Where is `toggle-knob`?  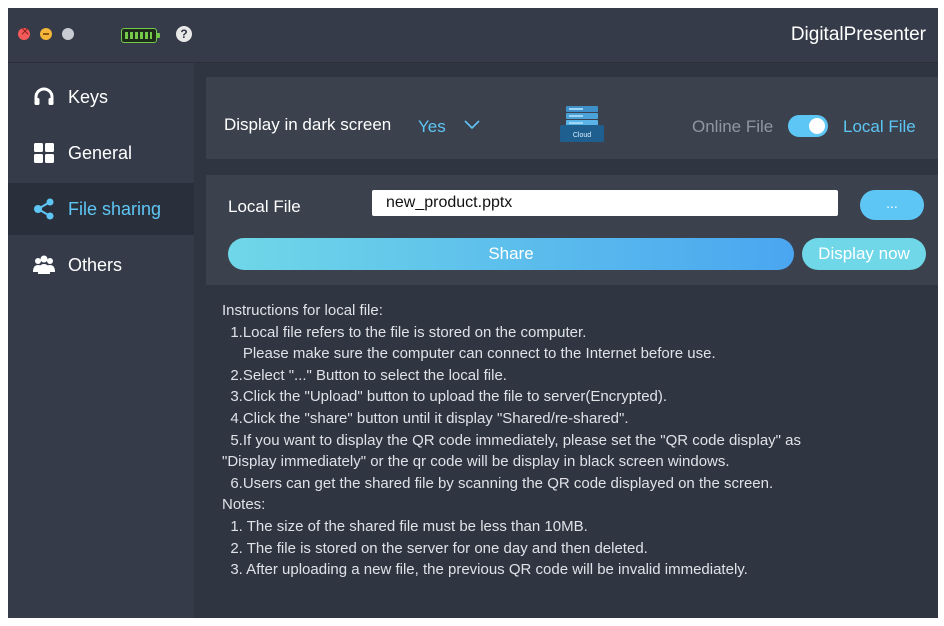 toggle-knob is located at coordinates (817, 126).